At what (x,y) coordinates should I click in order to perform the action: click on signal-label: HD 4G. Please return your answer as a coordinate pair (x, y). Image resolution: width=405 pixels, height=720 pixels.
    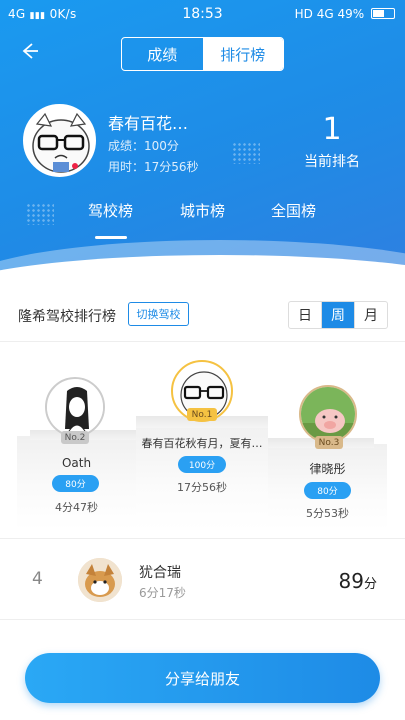
    Looking at the image, I should click on (314, 14).